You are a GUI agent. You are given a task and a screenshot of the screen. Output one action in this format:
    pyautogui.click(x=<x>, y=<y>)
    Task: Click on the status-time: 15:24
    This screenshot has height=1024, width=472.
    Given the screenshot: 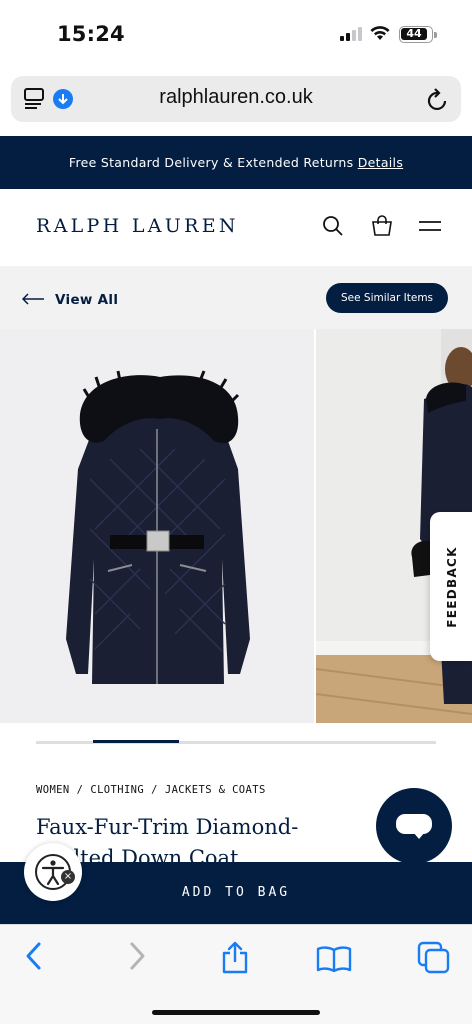 What is the action you would take?
    pyautogui.click(x=91, y=34)
    